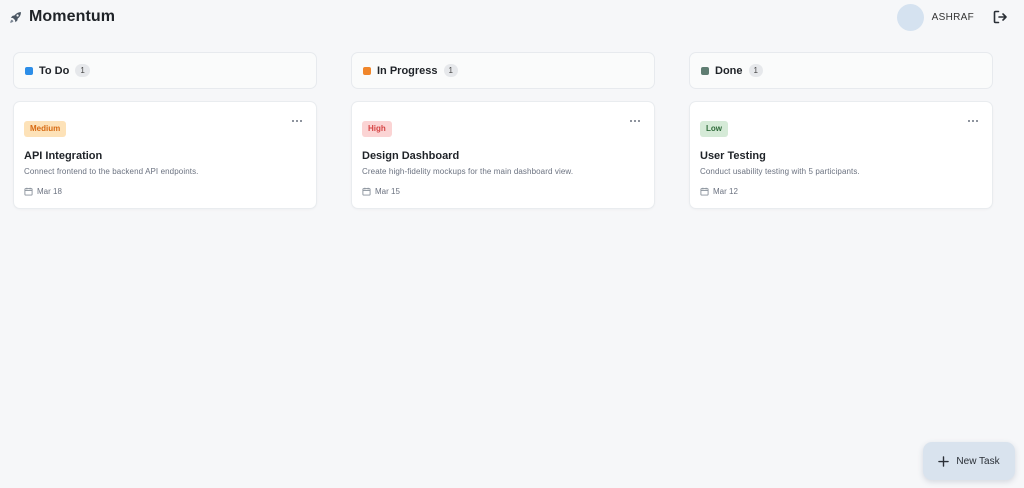  I want to click on plus-icon, so click(944, 461).